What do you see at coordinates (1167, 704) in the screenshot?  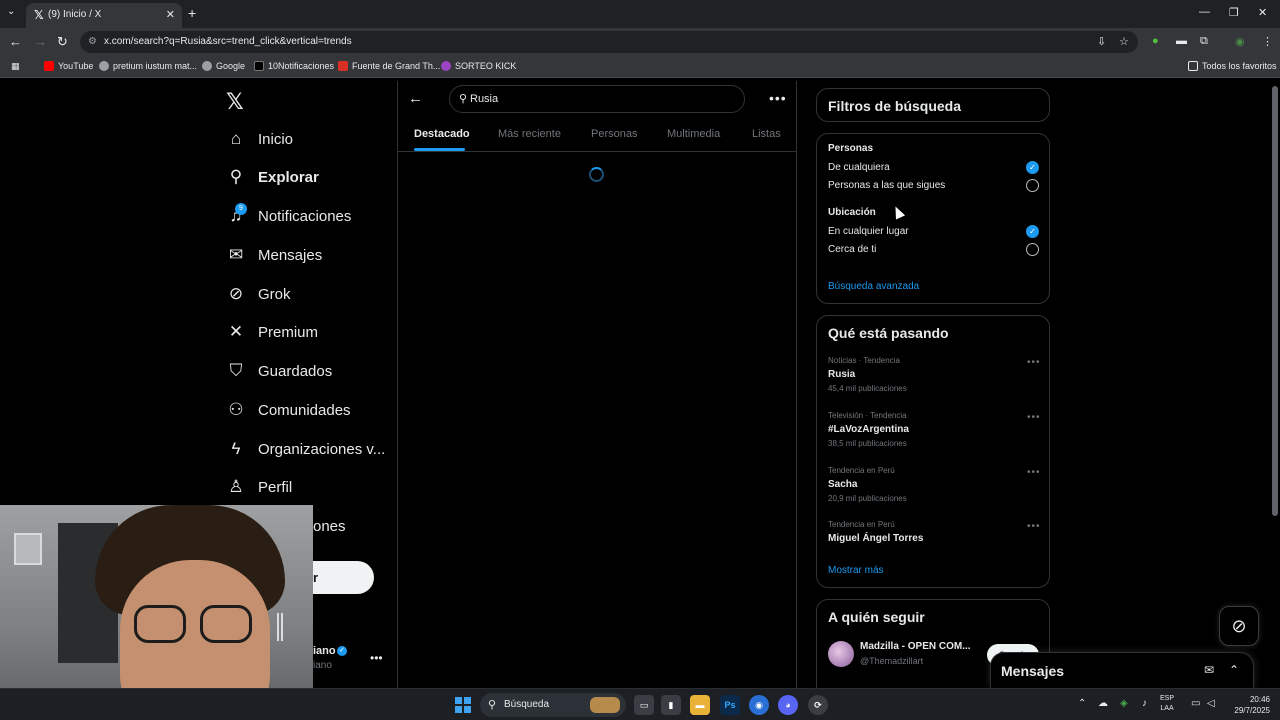 I see `input-language: ESP LAA` at bounding box center [1167, 704].